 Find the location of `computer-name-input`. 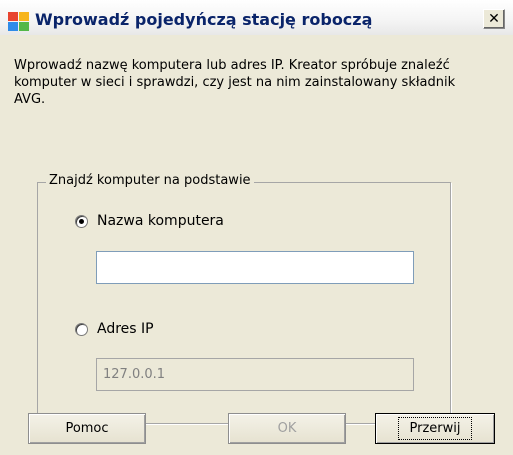

computer-name-input is located at coordinates (255, 267).